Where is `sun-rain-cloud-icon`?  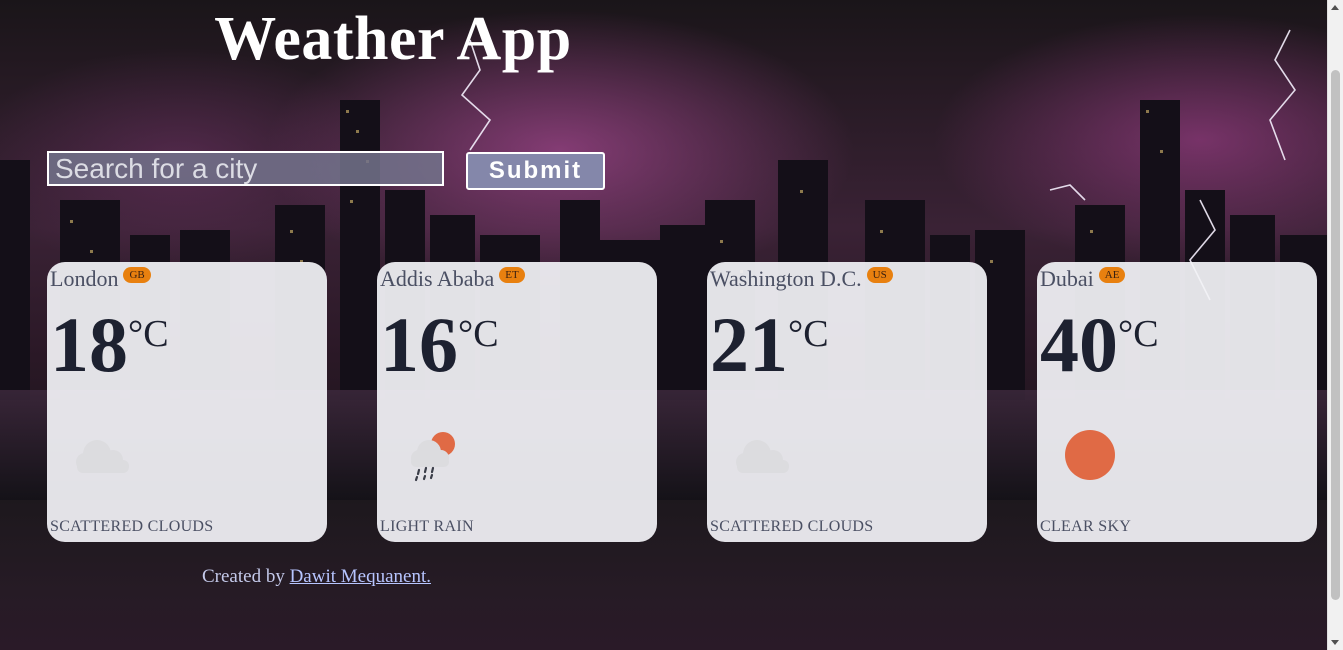
sun-rain-cloud-icon is located at coordinates (432, 452).